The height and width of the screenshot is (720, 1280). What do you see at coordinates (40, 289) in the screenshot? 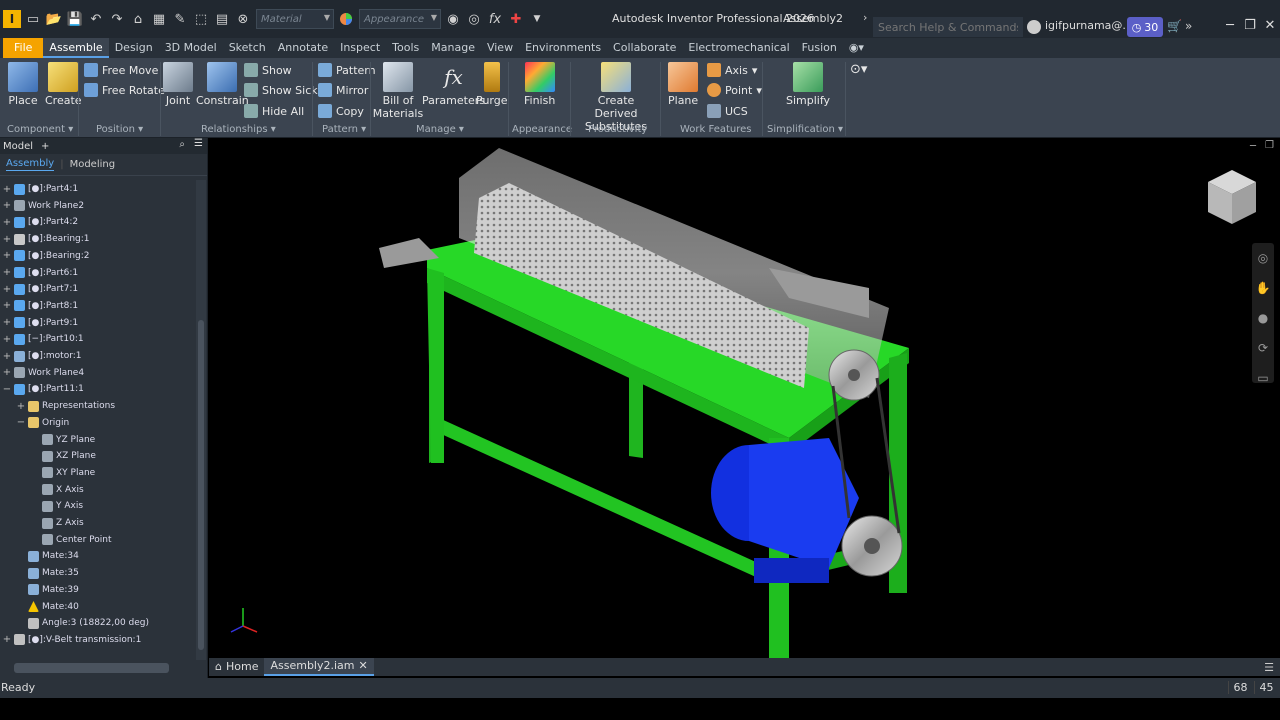
I see `browser-tree-node: + [●]:Part7:1` at bounding box center [40, 289].